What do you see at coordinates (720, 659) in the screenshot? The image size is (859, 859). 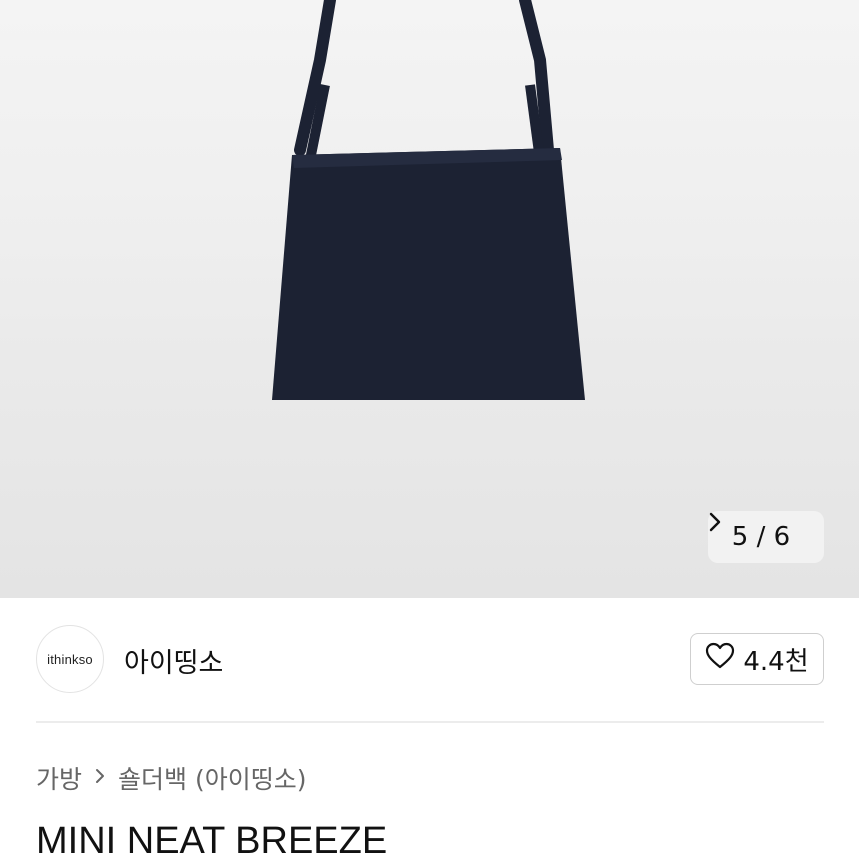 I see `heart-icon` at bounding box center [720, 659].